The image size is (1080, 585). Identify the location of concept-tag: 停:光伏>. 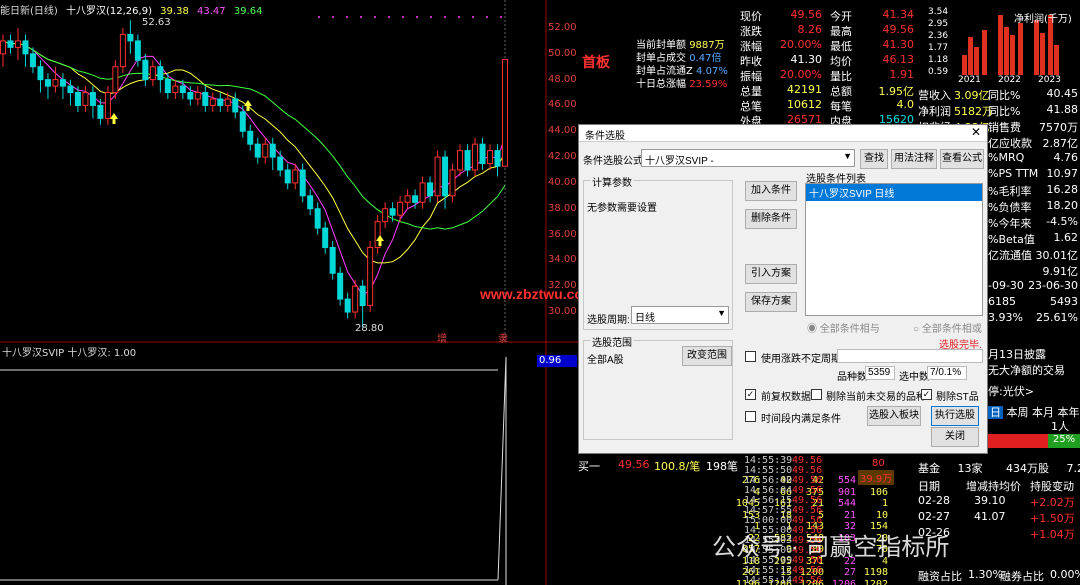
(1011, 391).